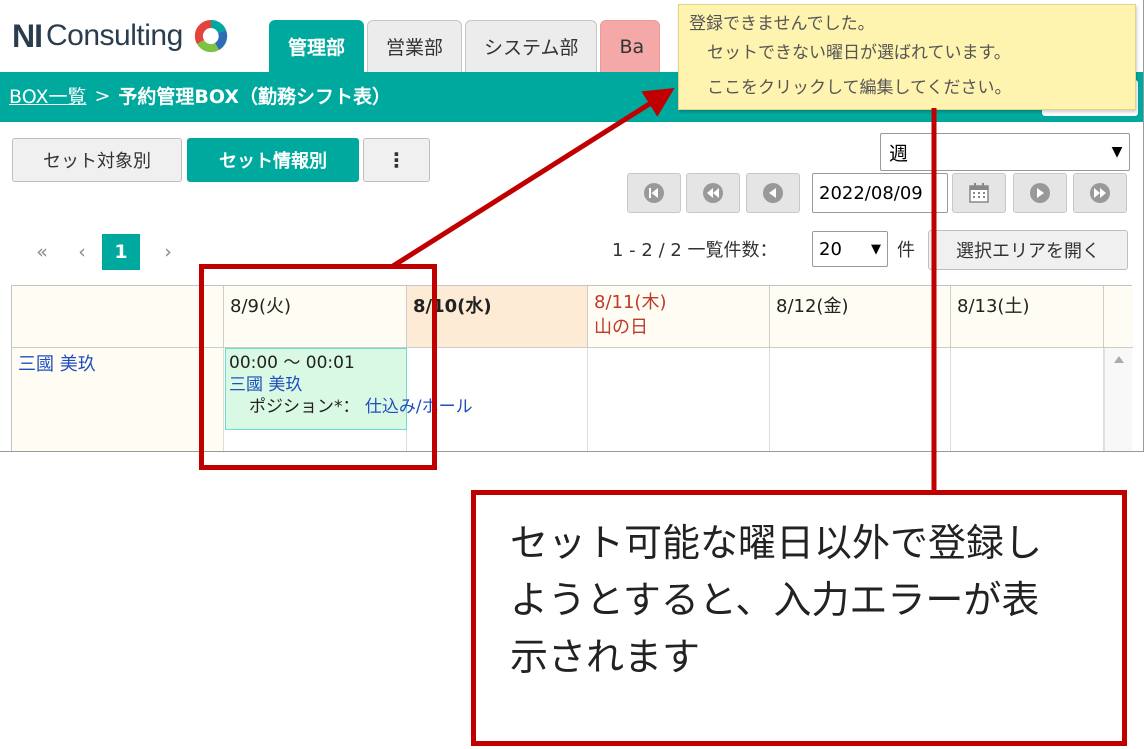 Image resolution: width=1144 pixels, height=749 pixels. I want to click on callout-line-3: 示されます, so click(605, 657).